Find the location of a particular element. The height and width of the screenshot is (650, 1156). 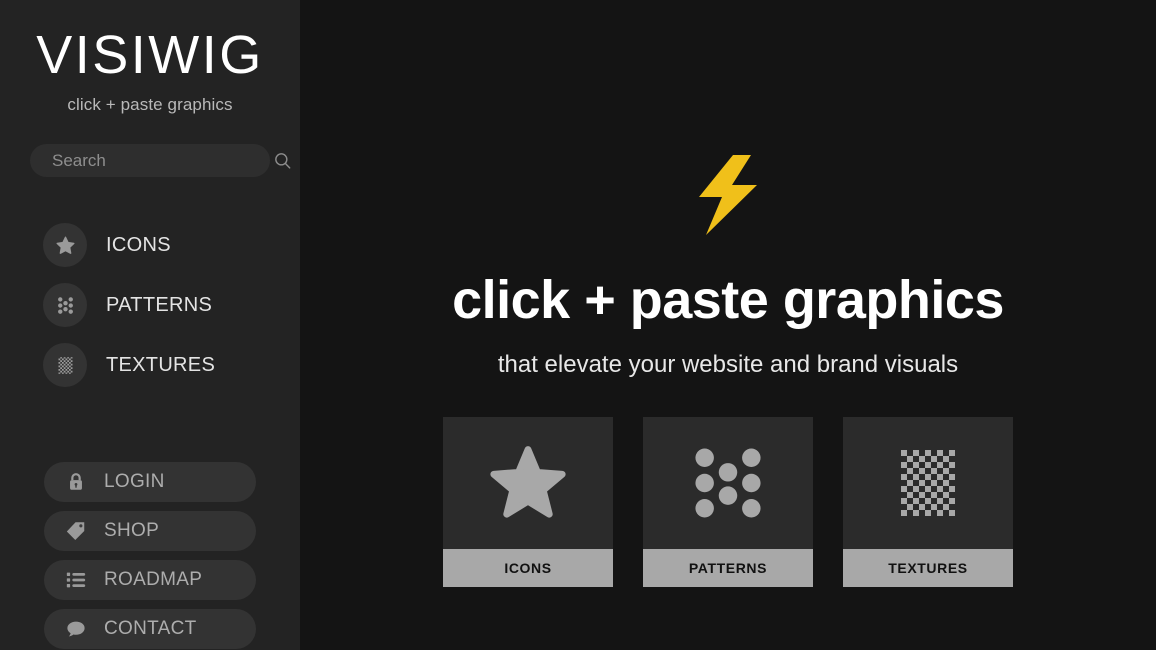

shop-button: SHOP is located at coordinates (150, 531).